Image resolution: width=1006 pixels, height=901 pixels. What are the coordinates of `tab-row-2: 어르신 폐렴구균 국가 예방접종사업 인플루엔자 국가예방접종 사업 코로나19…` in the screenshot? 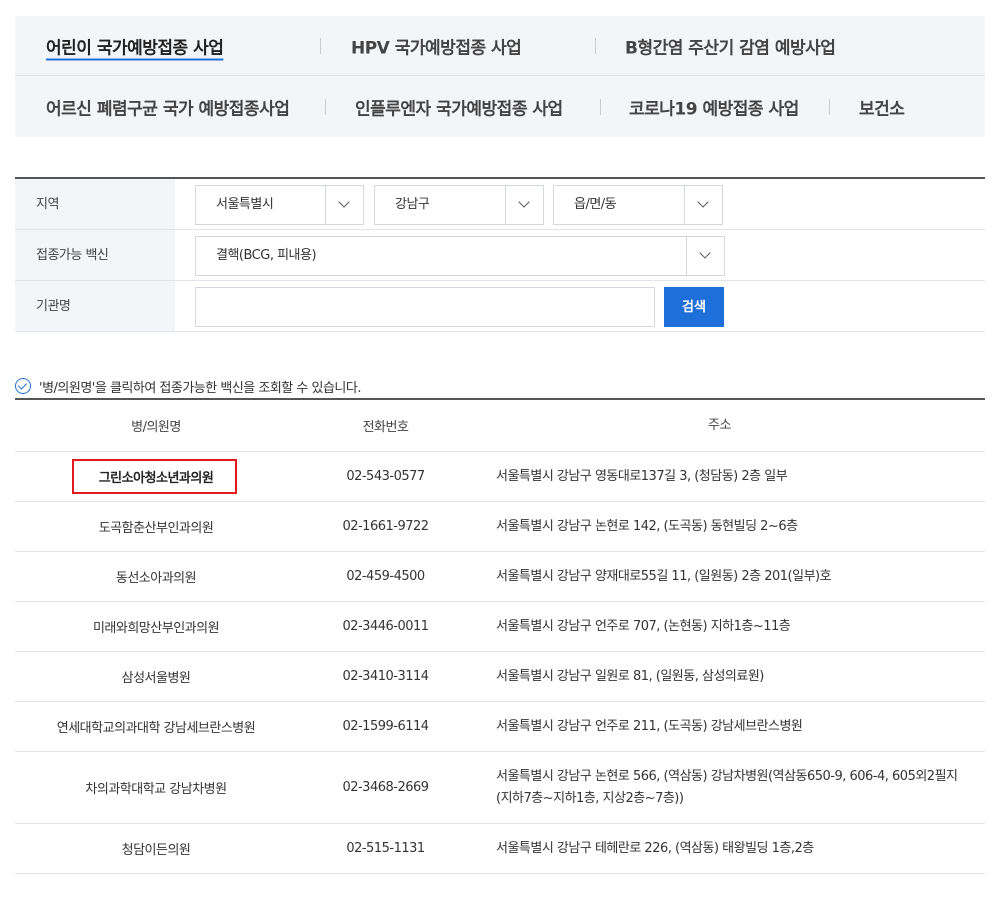 It's located at (500, 107).